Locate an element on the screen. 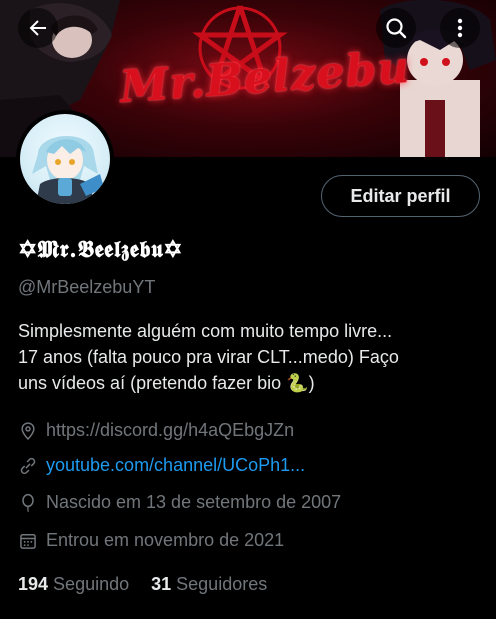 This screenshot has height=619, width=496. profile-birthday: Nascido em 13 de setembro de 2007 is located at coordinates (179, 502).